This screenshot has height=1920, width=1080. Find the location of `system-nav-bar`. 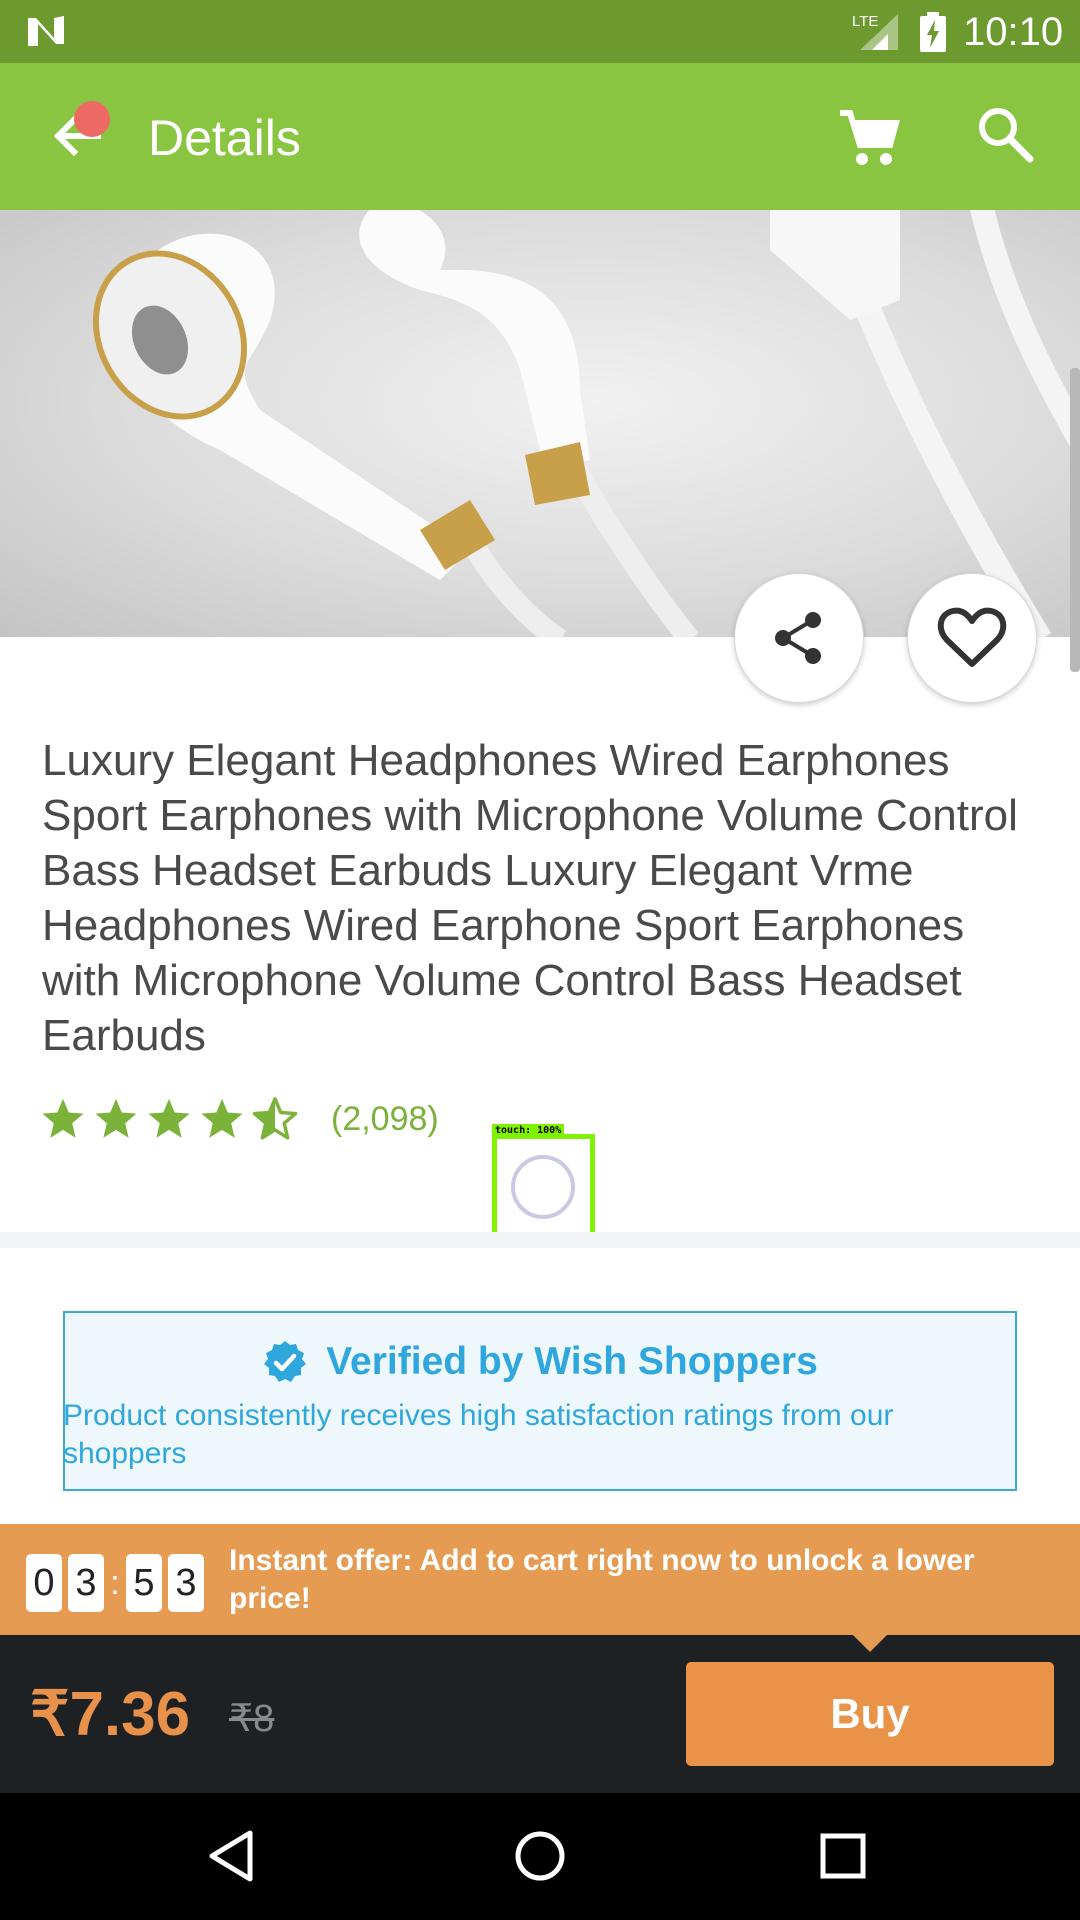

system-nav-bar is located at coordinates (540, 1856).